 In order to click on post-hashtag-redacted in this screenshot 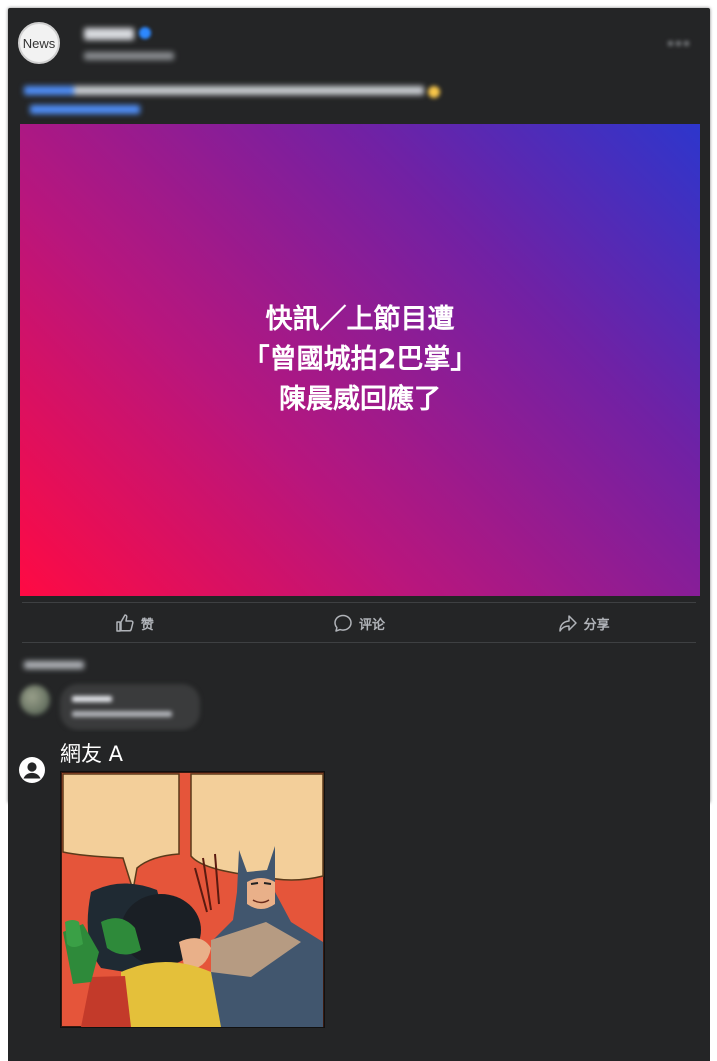, I will do `click(85, 109)`.